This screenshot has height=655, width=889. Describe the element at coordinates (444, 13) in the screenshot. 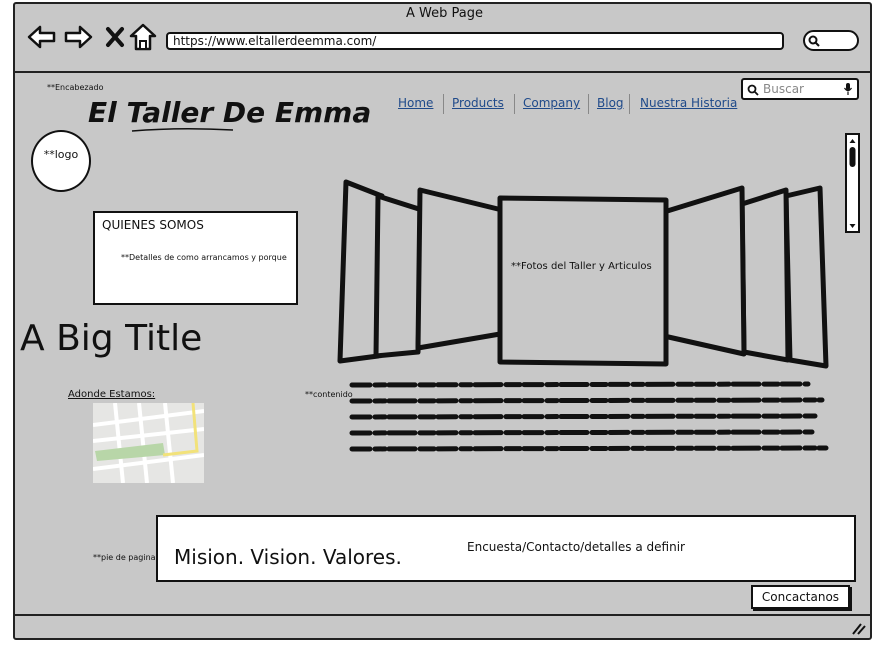

I see `window-title: A Web Page` at that location.